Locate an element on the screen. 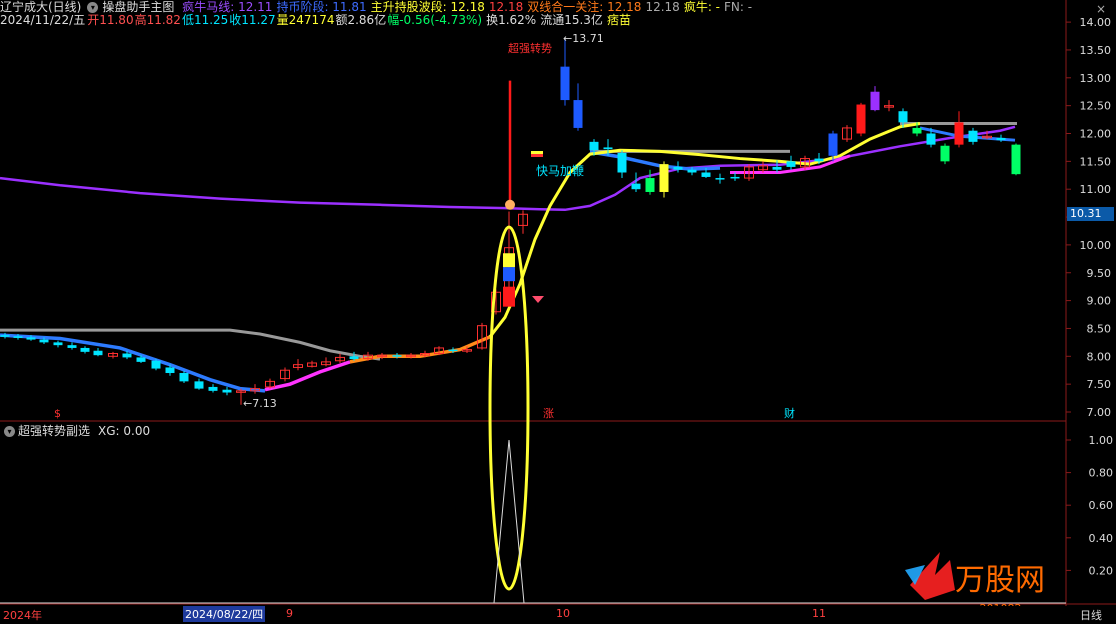  price-tick-label: 8.00 is located at coordinates (1099, 356).